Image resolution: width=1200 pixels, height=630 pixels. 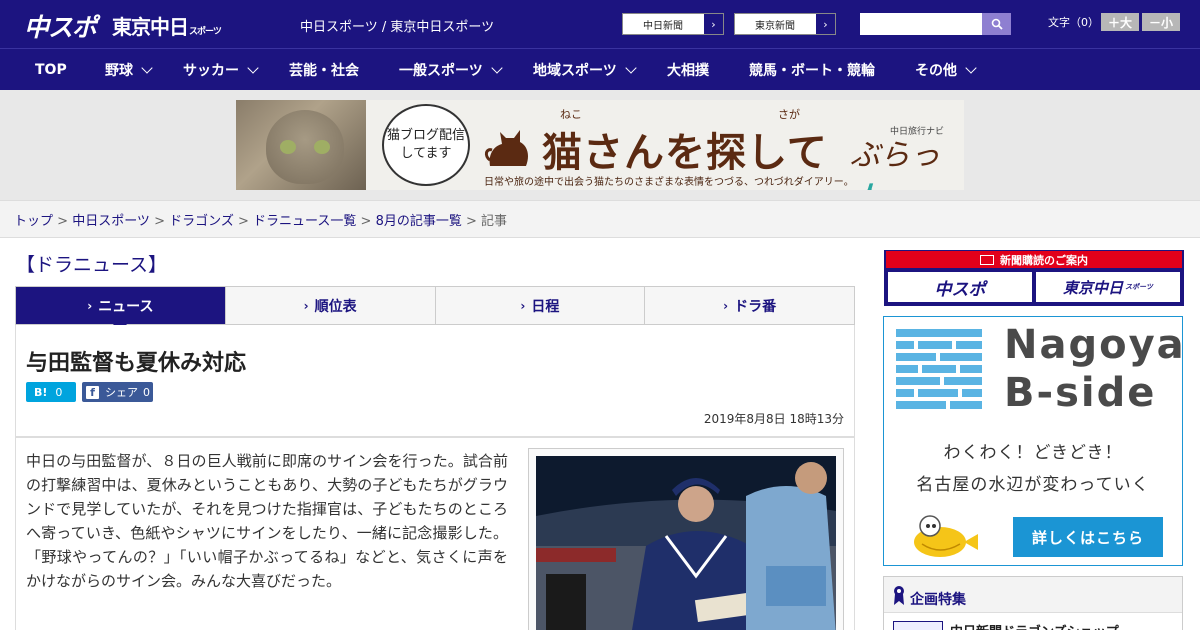 What do you see at coordinates (921, 24) in the screenshot?
I see `search-input` at bounding box center [921, 24].